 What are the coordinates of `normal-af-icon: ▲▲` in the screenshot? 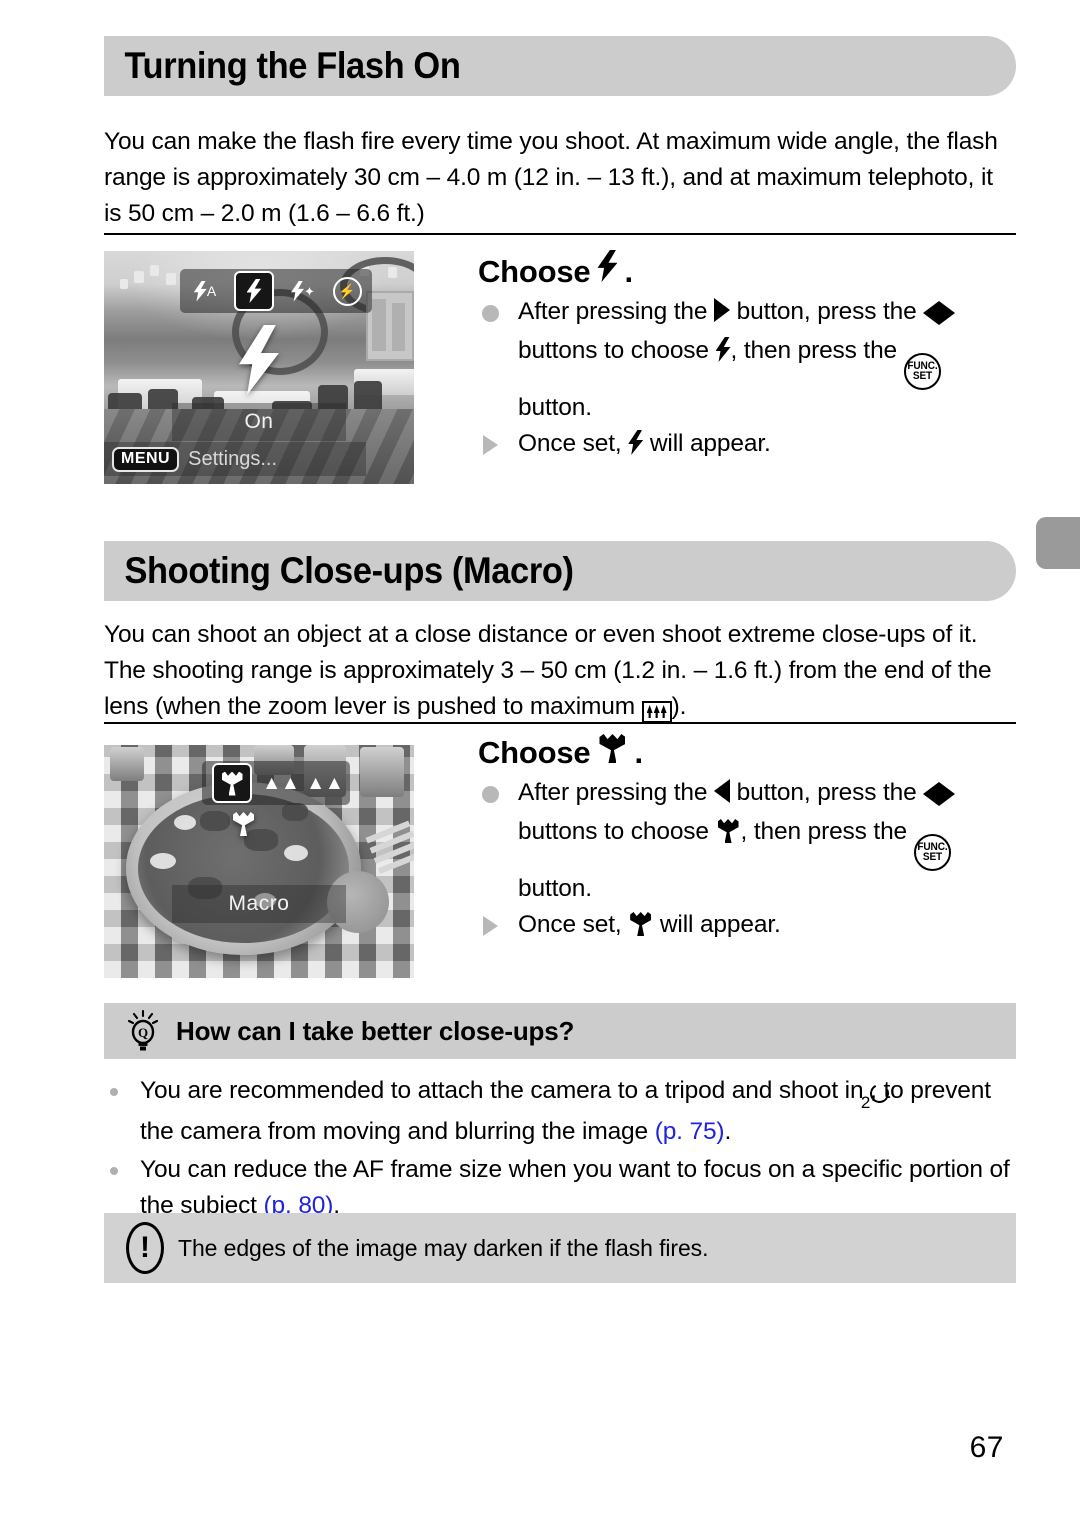 It's located at (281, 783).